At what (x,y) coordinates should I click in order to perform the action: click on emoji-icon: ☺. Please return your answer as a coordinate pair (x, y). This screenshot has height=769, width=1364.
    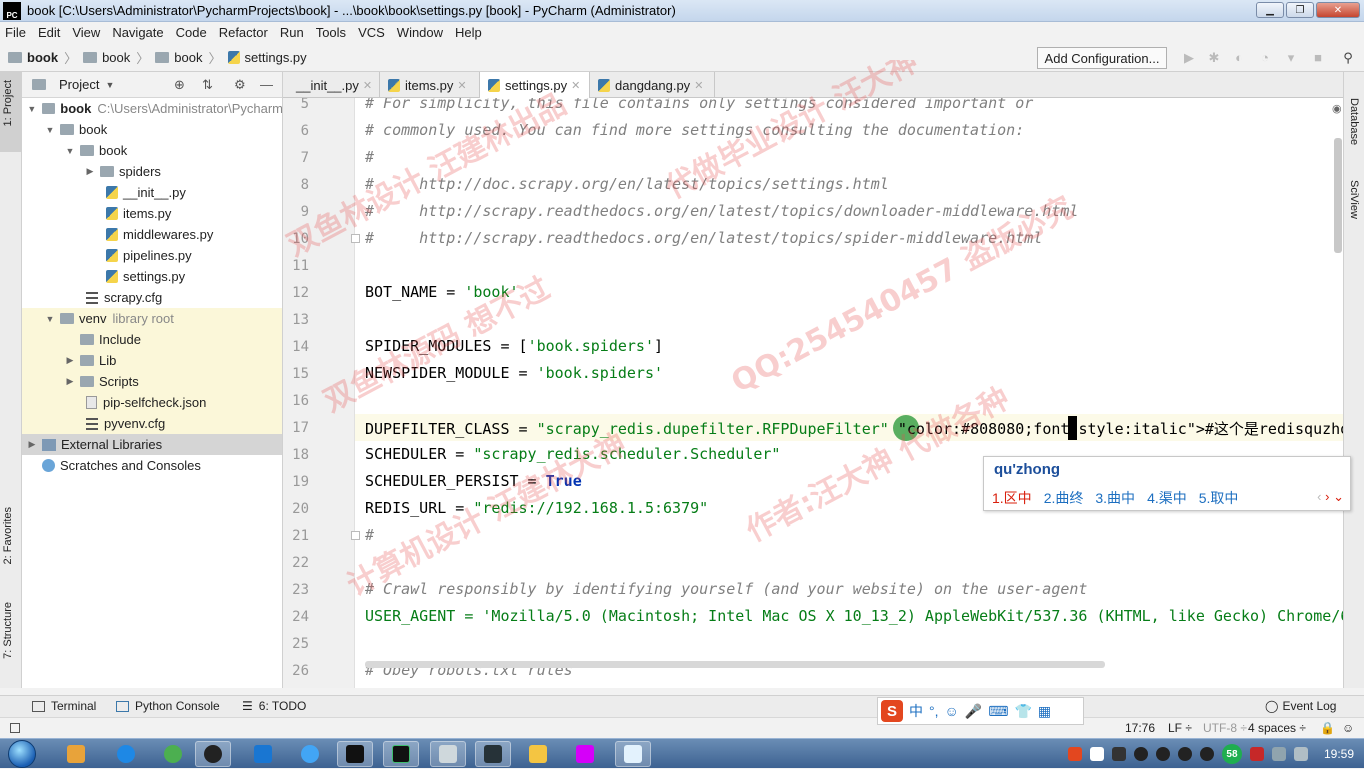
    Looking at the image, I should click on (952, 711).